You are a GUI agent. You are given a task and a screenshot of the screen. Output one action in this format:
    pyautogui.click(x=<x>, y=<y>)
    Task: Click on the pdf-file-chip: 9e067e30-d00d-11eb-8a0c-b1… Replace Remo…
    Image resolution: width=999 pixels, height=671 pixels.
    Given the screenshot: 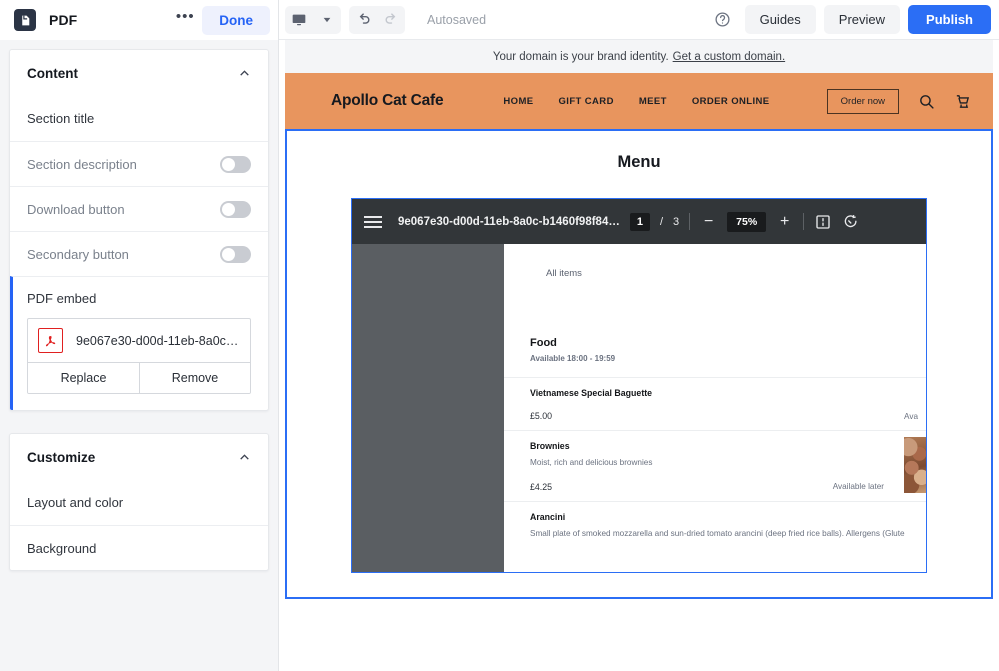 What is the action you would take?
    pyautogui.click(x=139, y=356)
    